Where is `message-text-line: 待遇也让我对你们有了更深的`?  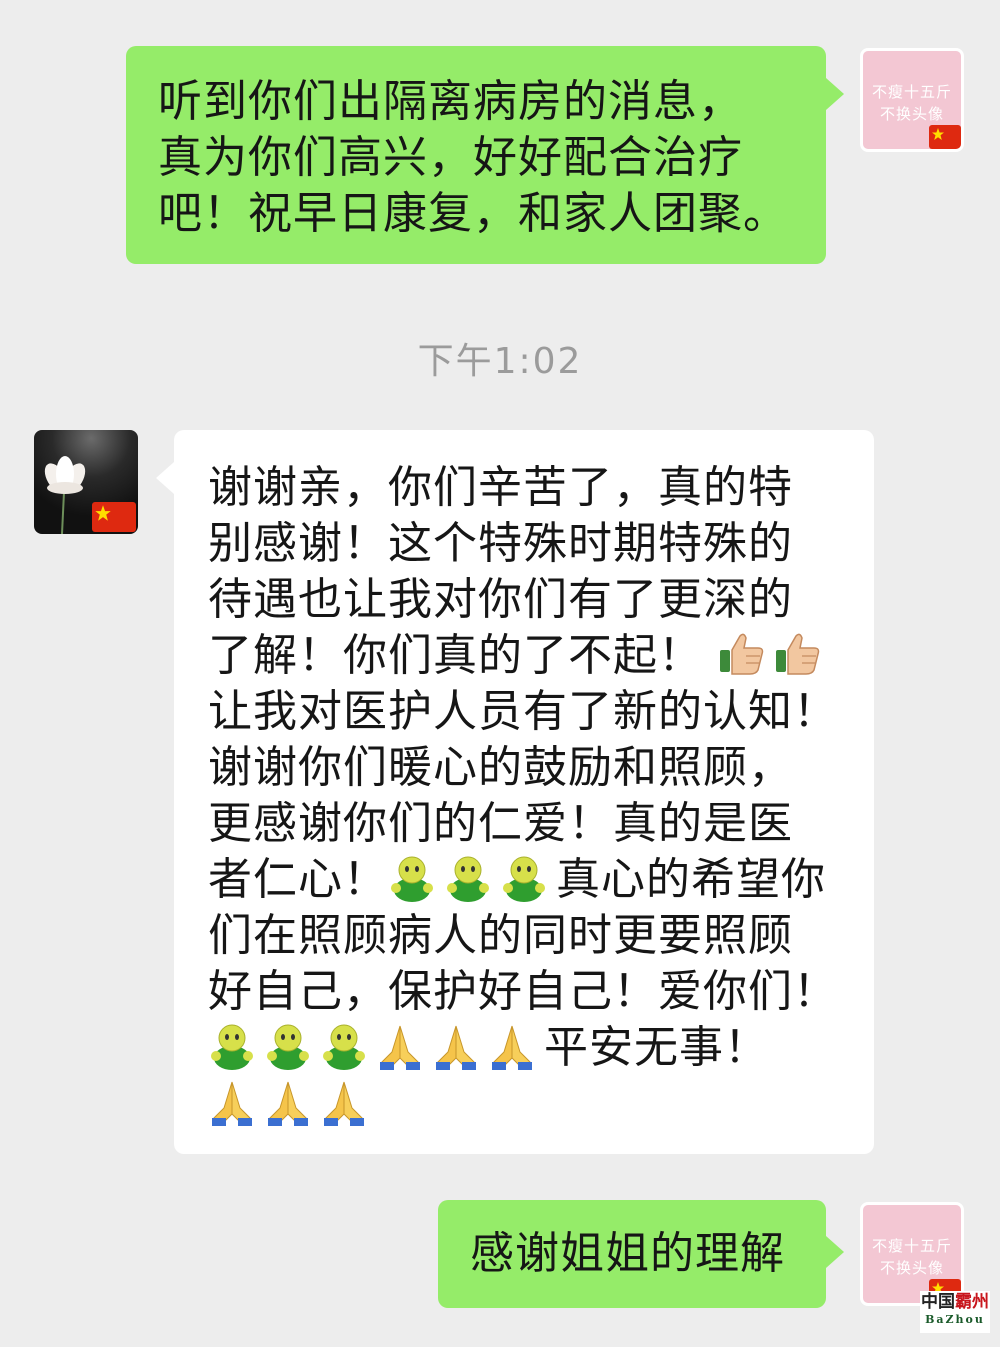
message-text-line: 待遇也让我对你们有了更深的 is located at coordinates (500, 599).